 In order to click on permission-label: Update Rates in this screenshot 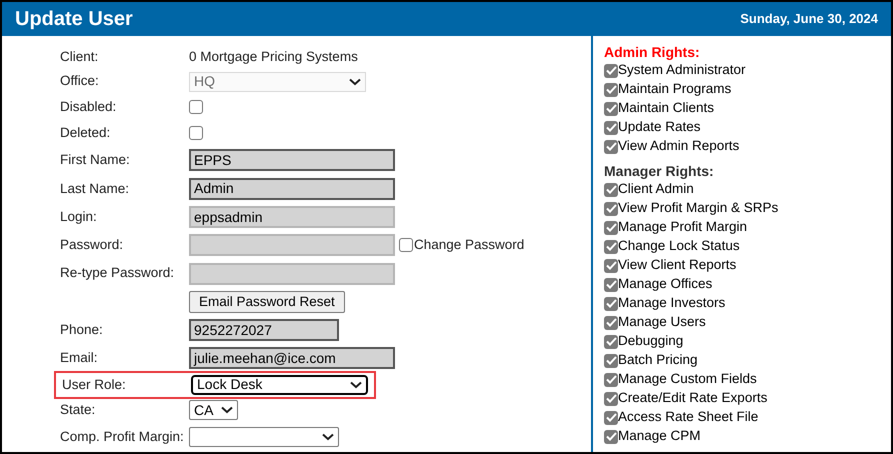, I will do `click(659, 127)`.